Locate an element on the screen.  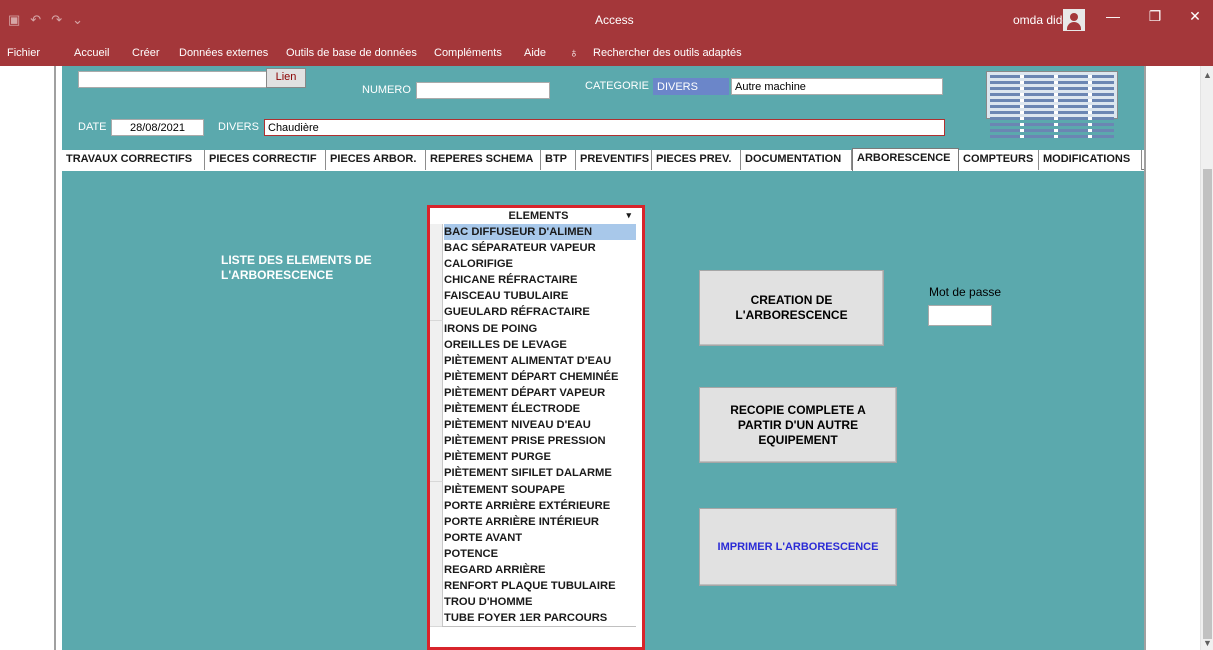
list-item-label: CHICANE RÉFRACTAIRE is located at coordinates (511, 280).